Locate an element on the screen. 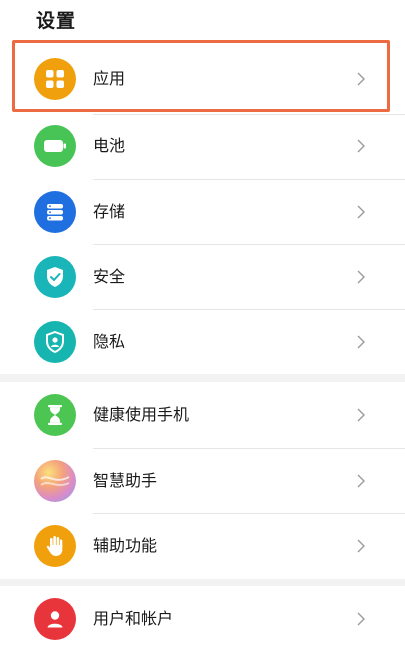 This screenshot has height=660, width=405. shield-check-icon is located at coordinates (55, 277).